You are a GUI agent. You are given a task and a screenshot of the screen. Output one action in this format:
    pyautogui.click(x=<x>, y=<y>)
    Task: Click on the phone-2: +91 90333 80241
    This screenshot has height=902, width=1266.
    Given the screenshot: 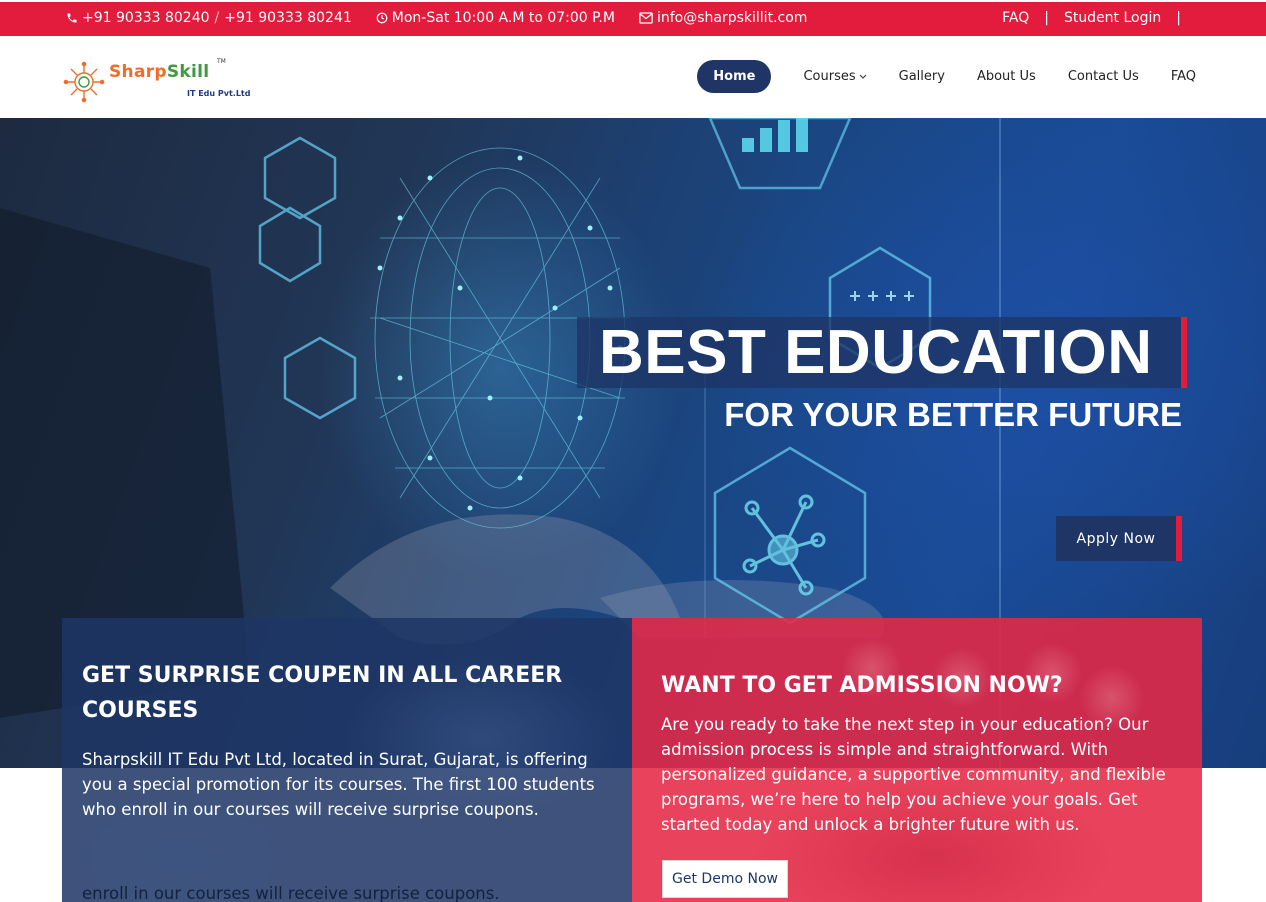 What is the action you would take?
    pyautogui.click(x=288, y=18)
    